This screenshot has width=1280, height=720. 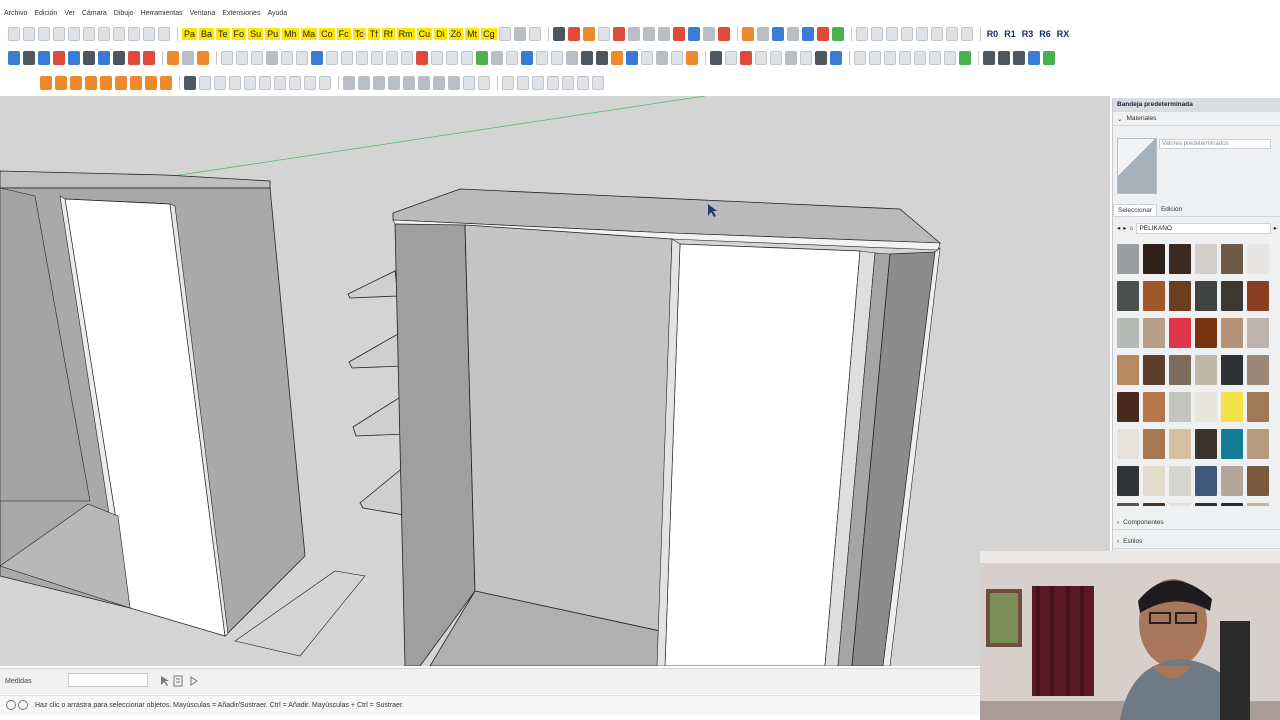 I want to click on menu-herramientas: Herramientas, so click(x=162, y=13).